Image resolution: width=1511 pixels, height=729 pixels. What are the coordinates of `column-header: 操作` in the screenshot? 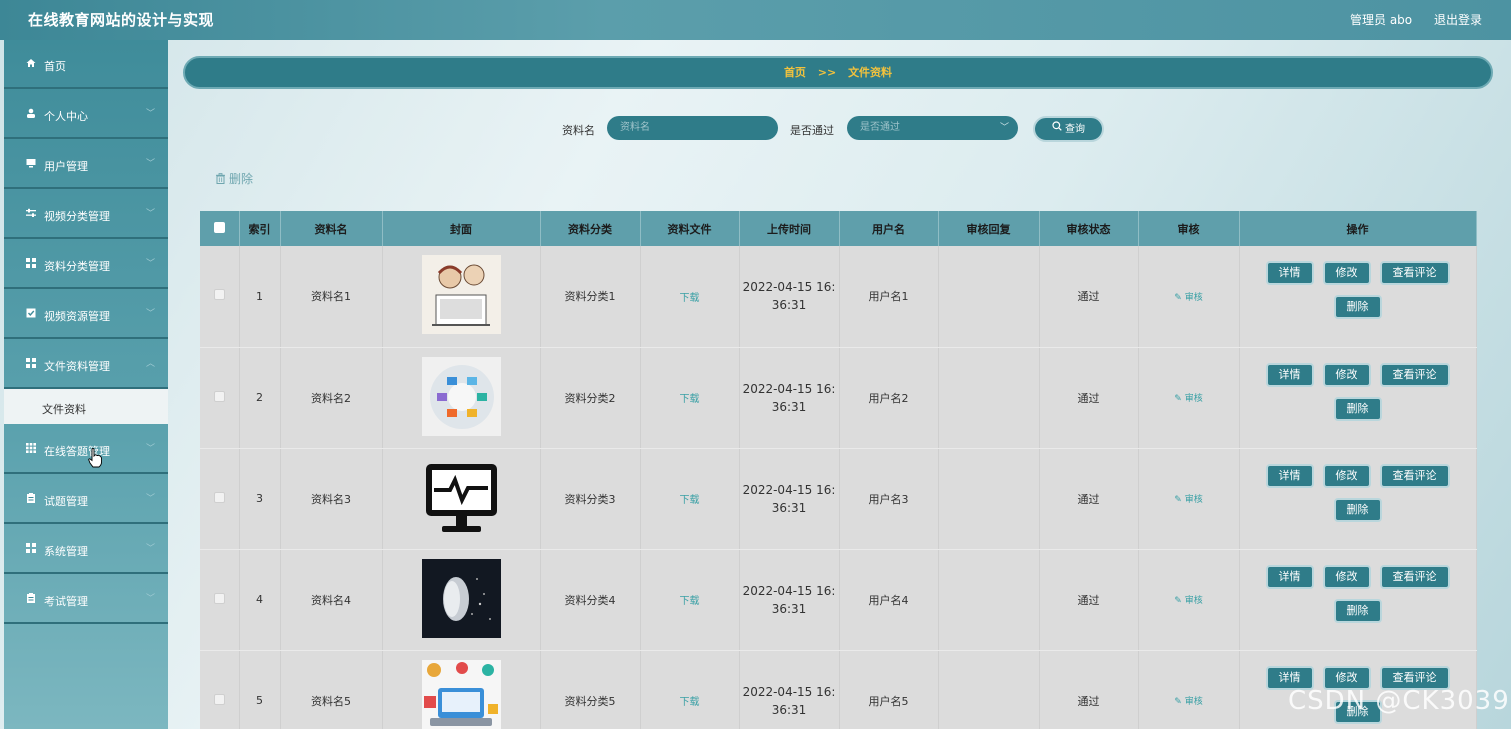 It's located at (1358, 228).